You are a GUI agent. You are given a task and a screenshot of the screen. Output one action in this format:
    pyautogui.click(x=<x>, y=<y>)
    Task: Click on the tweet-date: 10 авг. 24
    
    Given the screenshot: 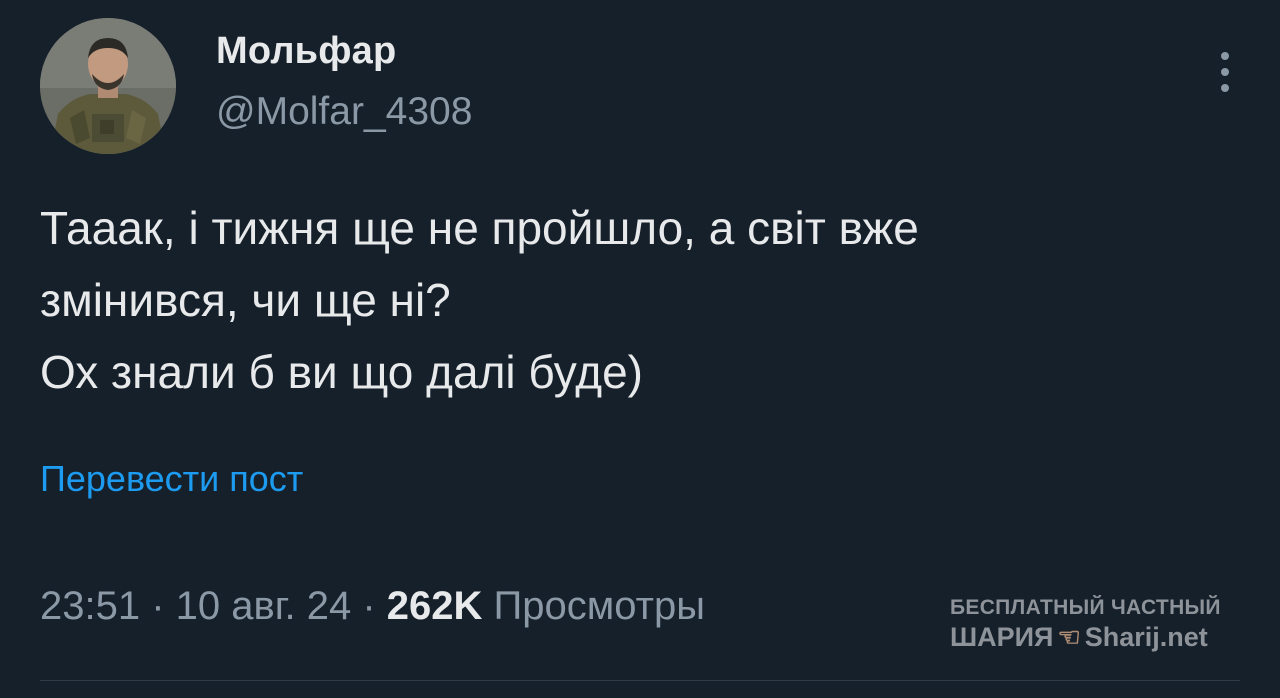 What is the action you would take?
    pyautogui.click(x=264, y=606)
    